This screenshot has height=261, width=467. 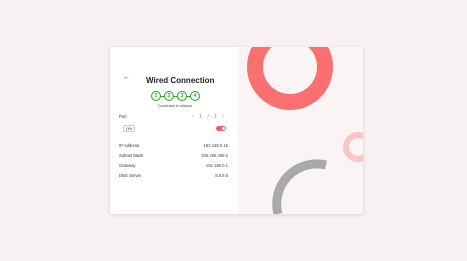 What do you see at coordinates (175, 96) in the screenshot?
I see `progress-stepper: 1 2 3 4` at bounding box center [175, 96].